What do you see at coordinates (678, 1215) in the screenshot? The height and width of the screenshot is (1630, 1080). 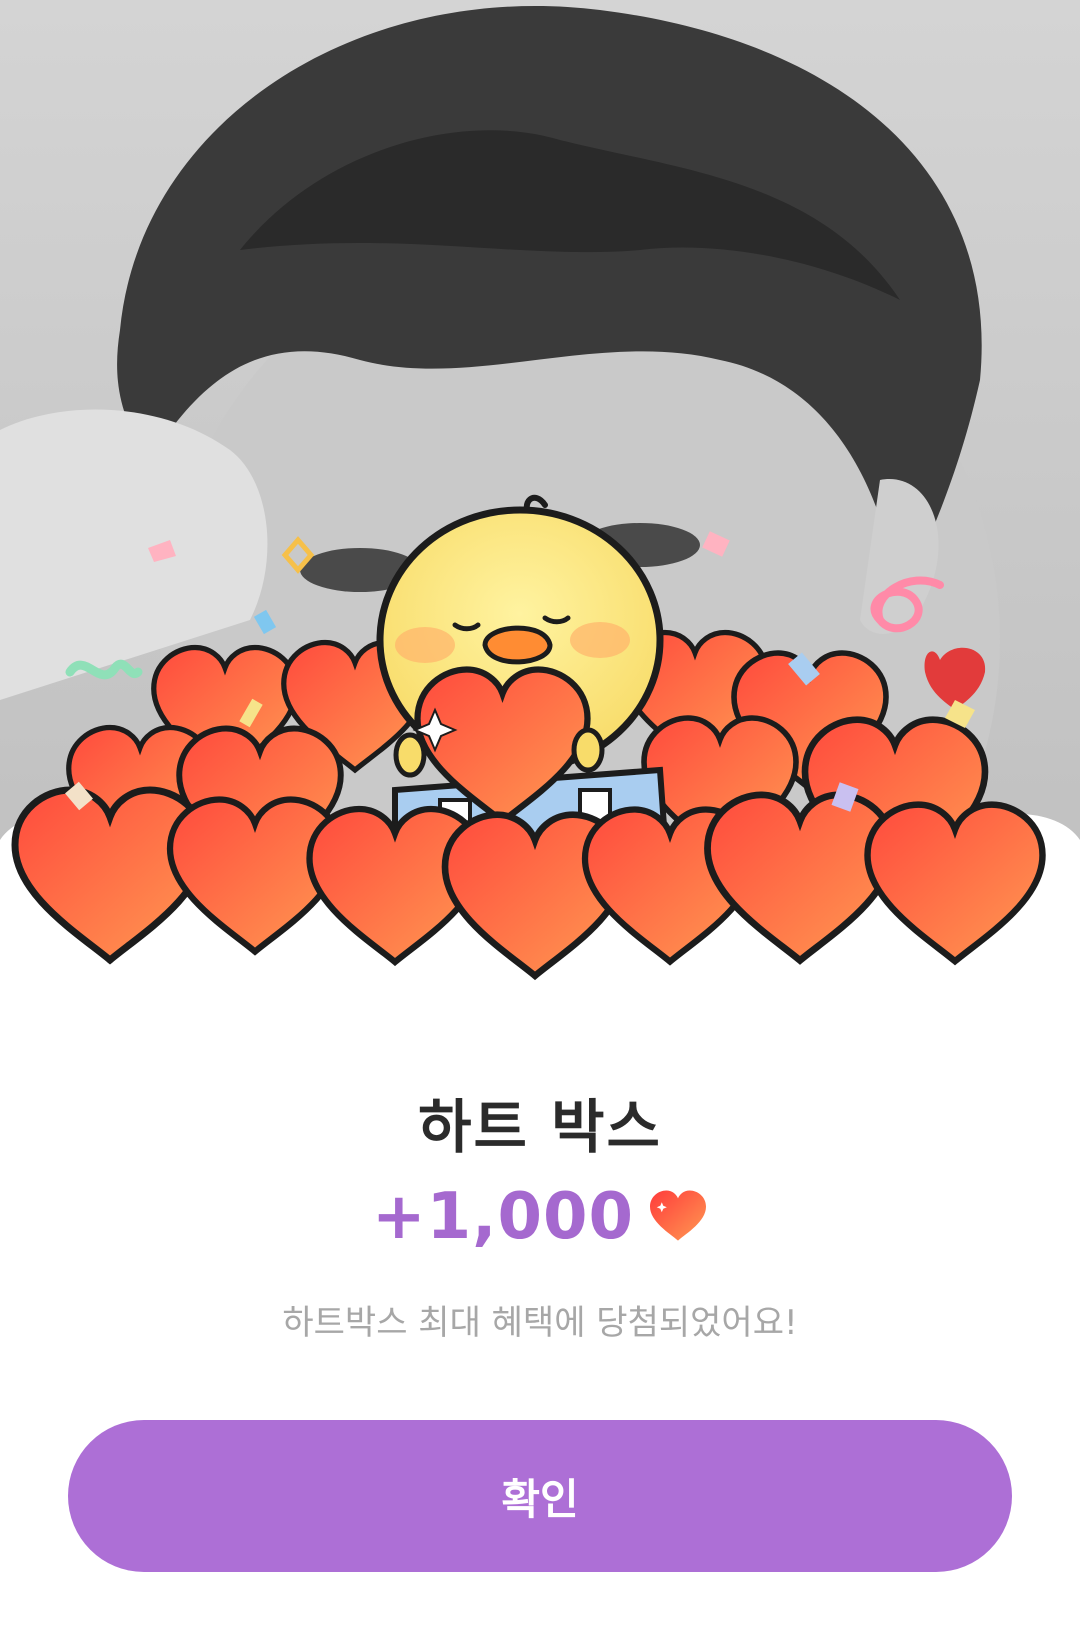 I see `heart-icon` at bounding box center [678, 1215].